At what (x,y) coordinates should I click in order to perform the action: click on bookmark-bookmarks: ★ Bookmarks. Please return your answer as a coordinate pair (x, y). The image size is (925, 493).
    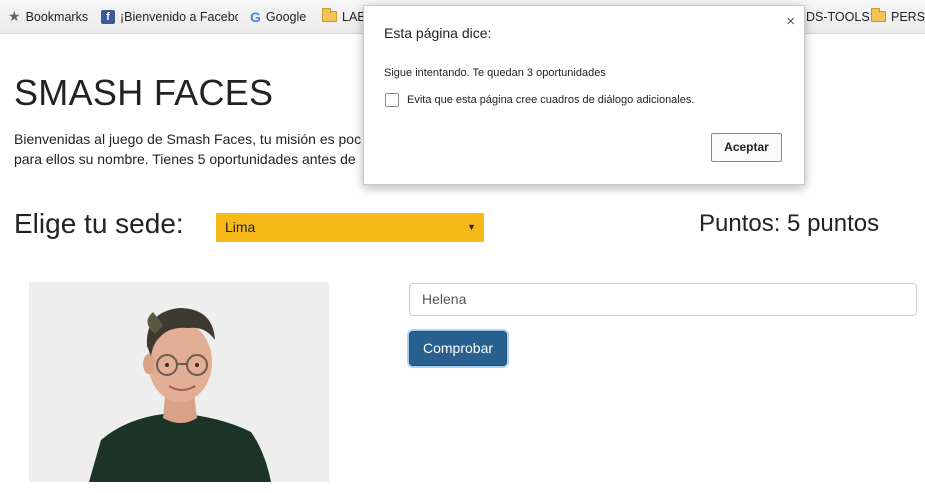
    Looking at the image, I should click on (48, 16).